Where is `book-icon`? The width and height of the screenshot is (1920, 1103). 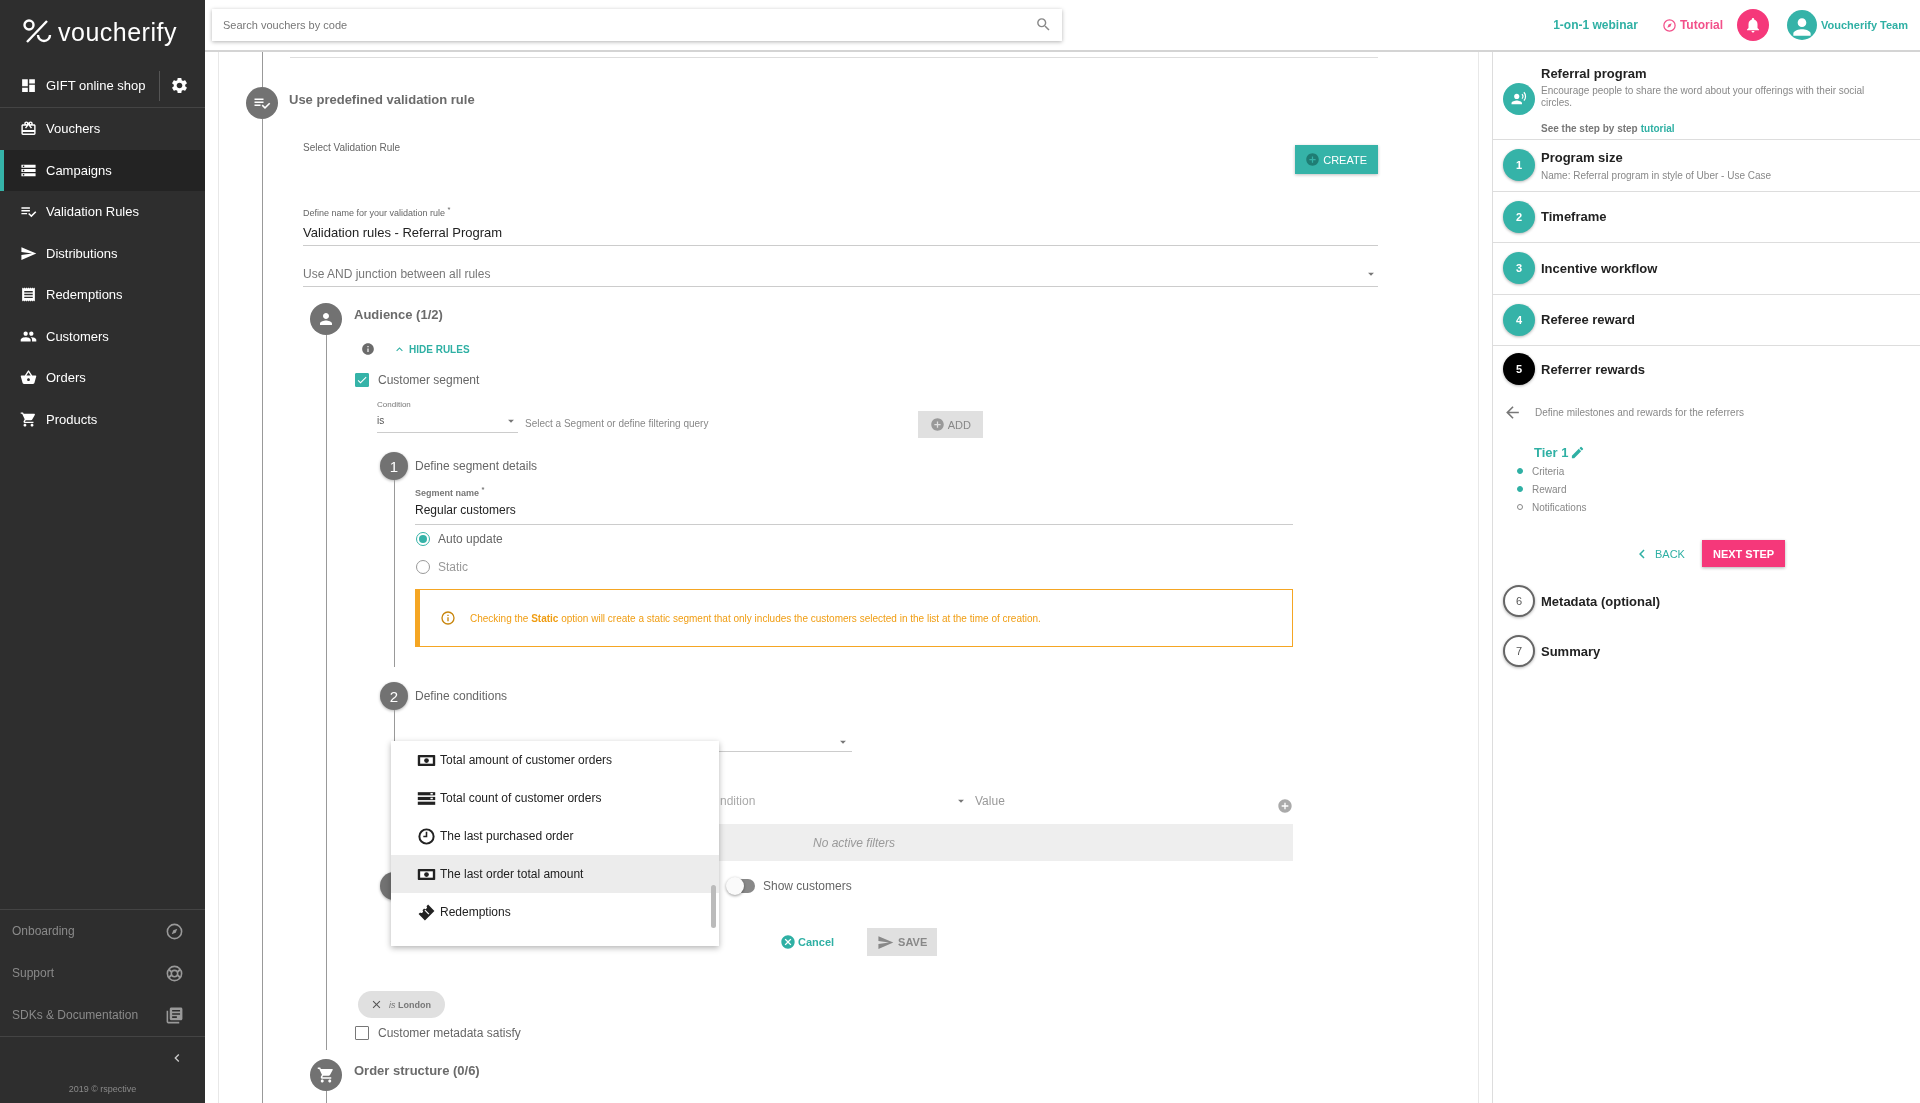 book-icon is located at coordinates (174, 1015).